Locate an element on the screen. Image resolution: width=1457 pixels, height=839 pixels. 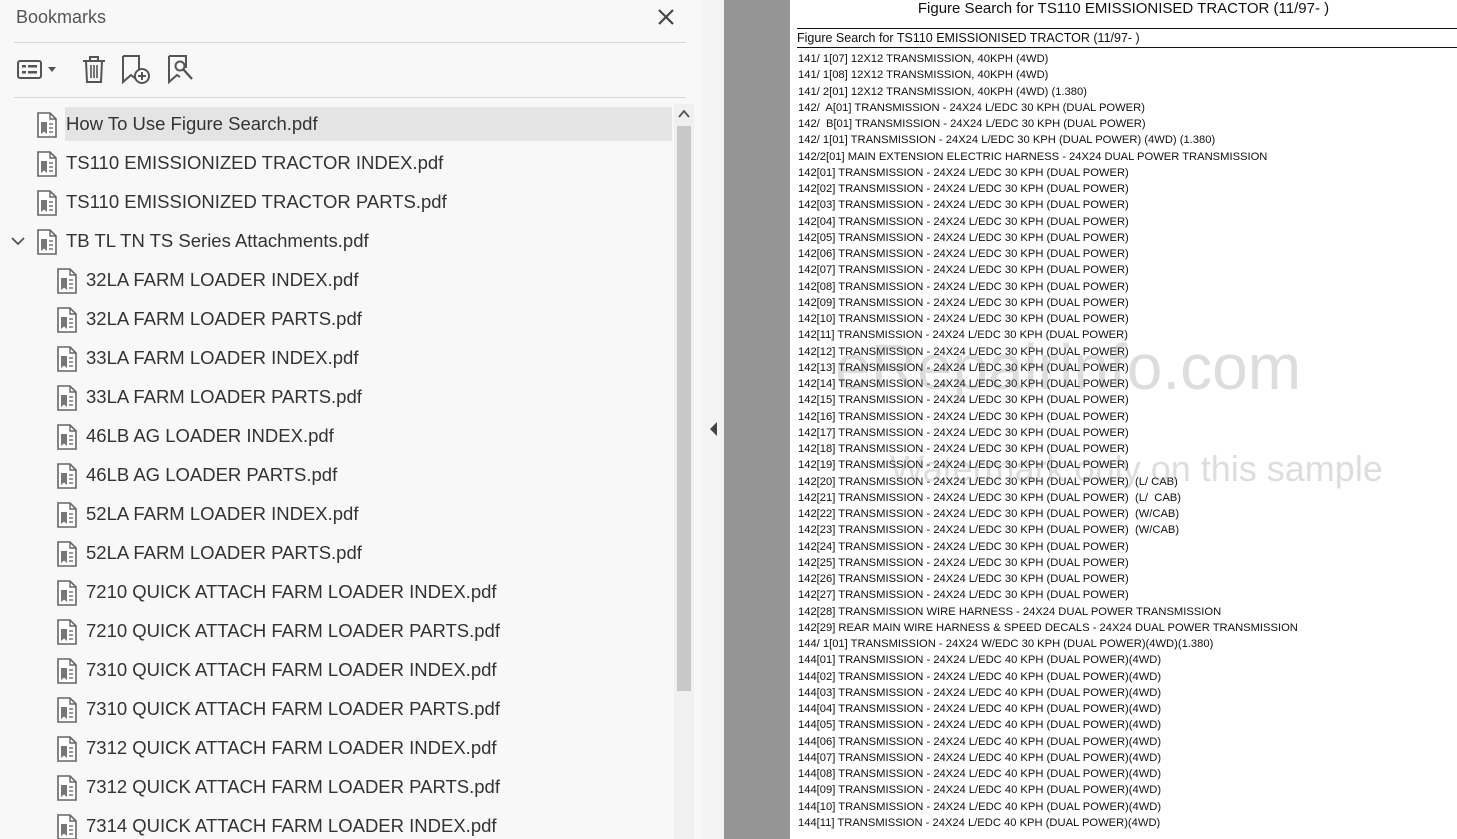
panel-splitter is located at coordinates (713, 419).